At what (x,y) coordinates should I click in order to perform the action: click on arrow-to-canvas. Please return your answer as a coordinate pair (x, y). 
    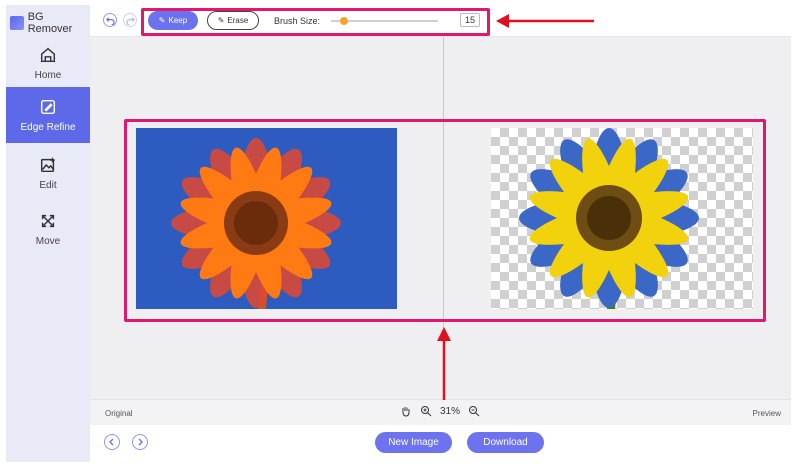
    Looking at the image, I should click on (444, 363).